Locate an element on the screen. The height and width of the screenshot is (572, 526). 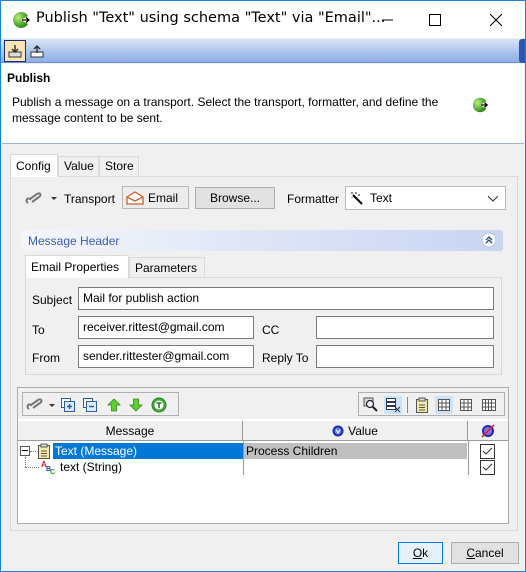
tree-row: Text (Message) Process Children is located at coordinates (263, 451).